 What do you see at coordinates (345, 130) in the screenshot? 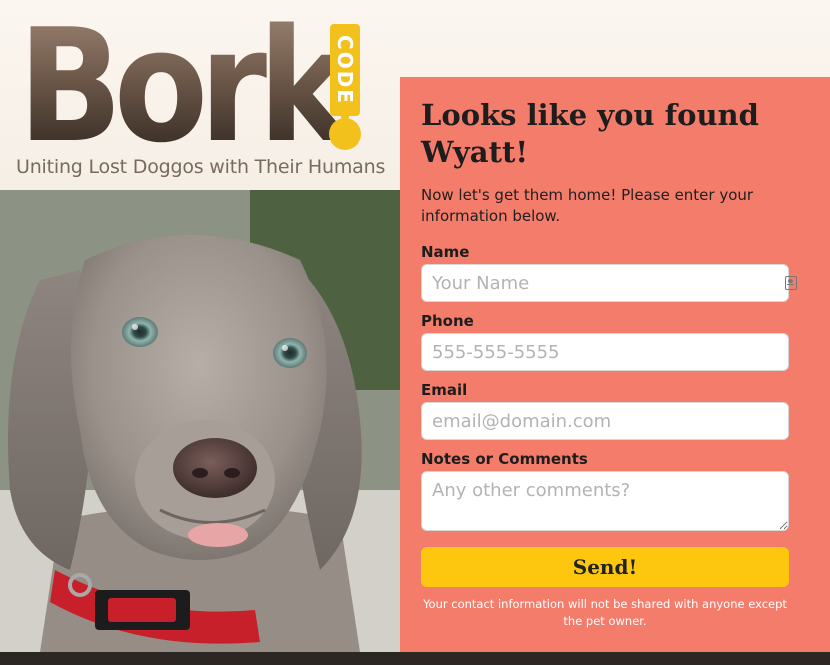
I see `logo-tag-charm-icon` at bounding box center [345, 130].